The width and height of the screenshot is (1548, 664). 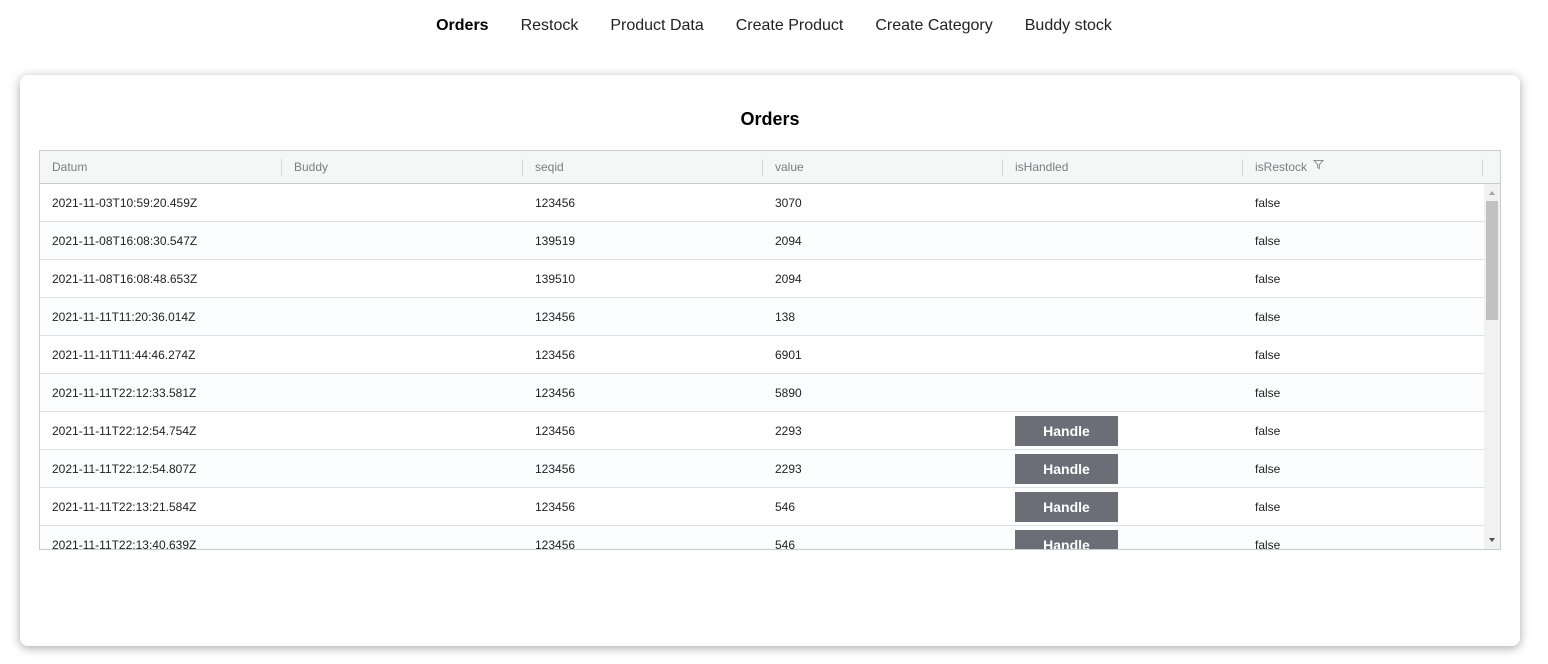 What do you see at coordinates (643, 167) in the screenshot?
I see `column-header-seqid: seqid` at bounding box center [643, 167].